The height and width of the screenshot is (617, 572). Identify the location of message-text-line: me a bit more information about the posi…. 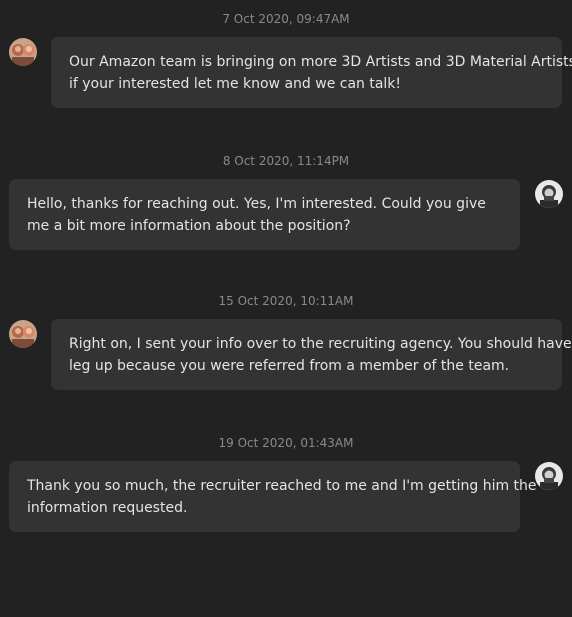
(189, 226).